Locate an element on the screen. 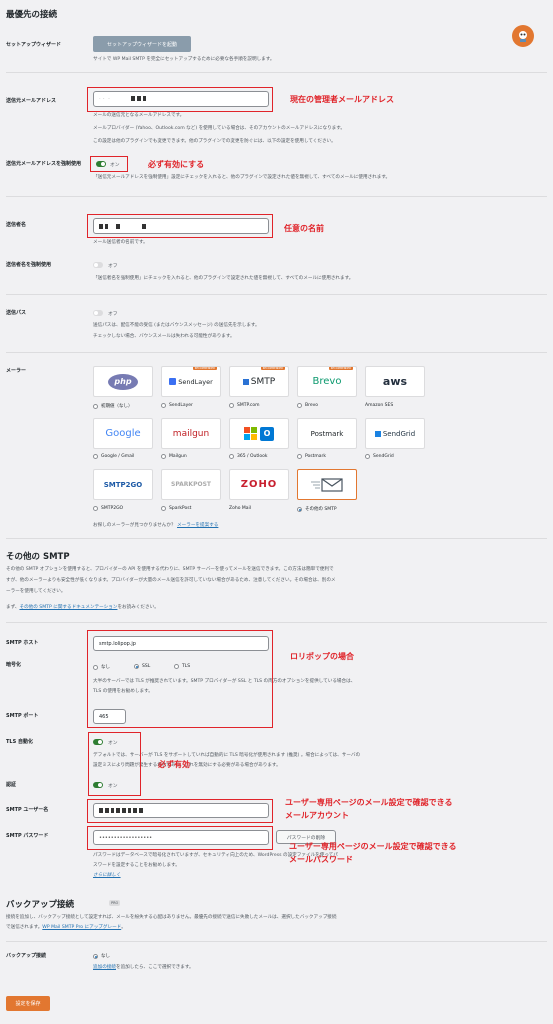 The width and height of the screenshot is (553, 1024). mailer-card-smtp2go: SMTP2GO is located at coordinates (123, 484).